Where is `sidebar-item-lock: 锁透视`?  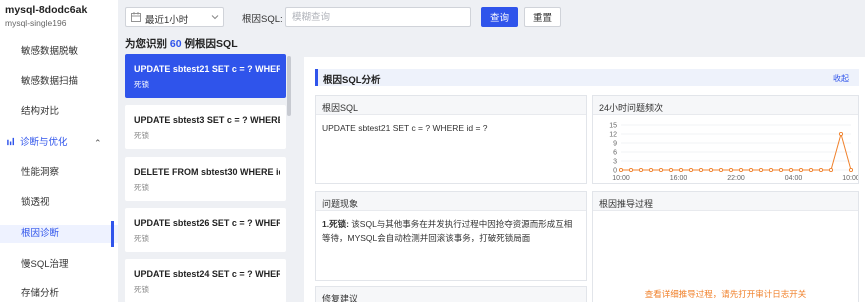
sidebar-item-lock: 锁透视 is located at coordinates (59, 203).